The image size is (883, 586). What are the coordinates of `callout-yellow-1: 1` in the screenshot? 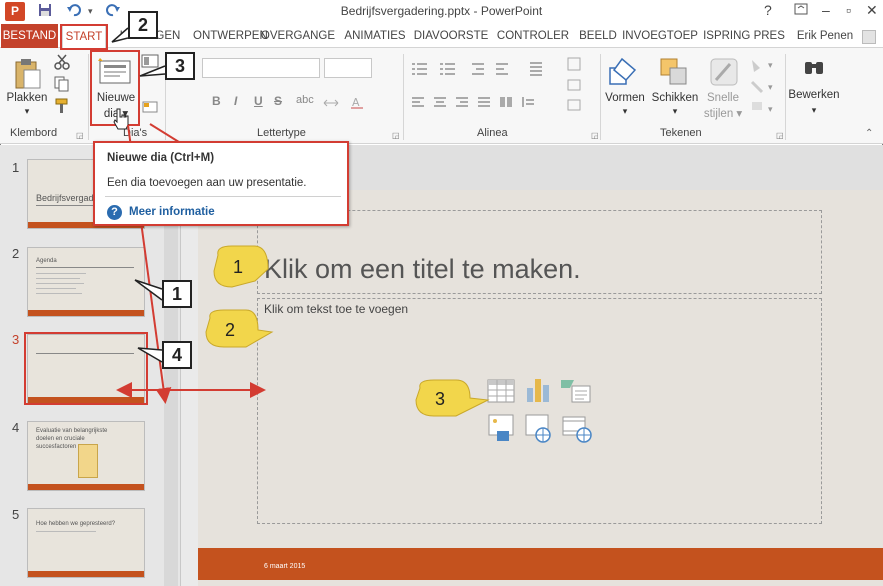 It's located at (237, 267).